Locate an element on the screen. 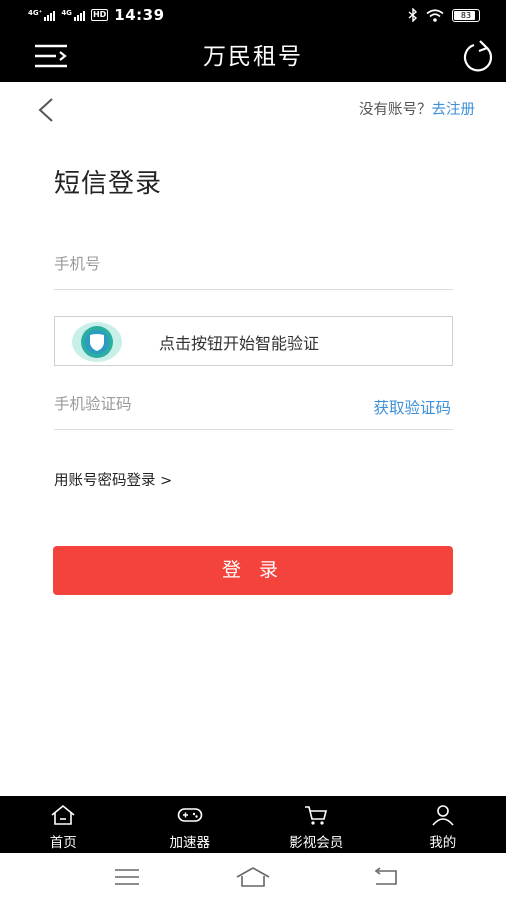 The image size is (506, 900). nav-item-mine: 我的 is located at coordinates (443, 824).